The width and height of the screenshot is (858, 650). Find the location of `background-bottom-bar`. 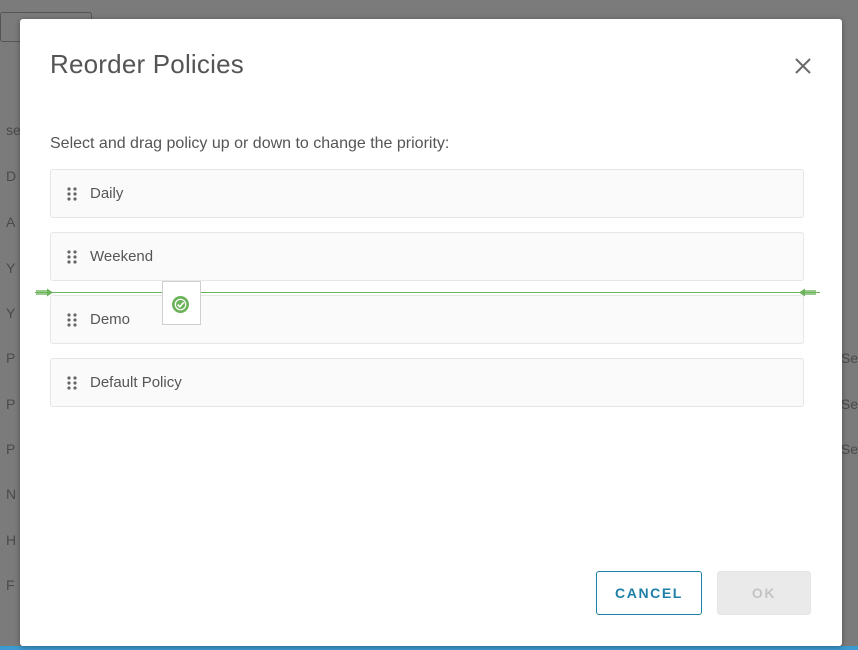

background-bottom-bar is located at coordinates (429, 648).